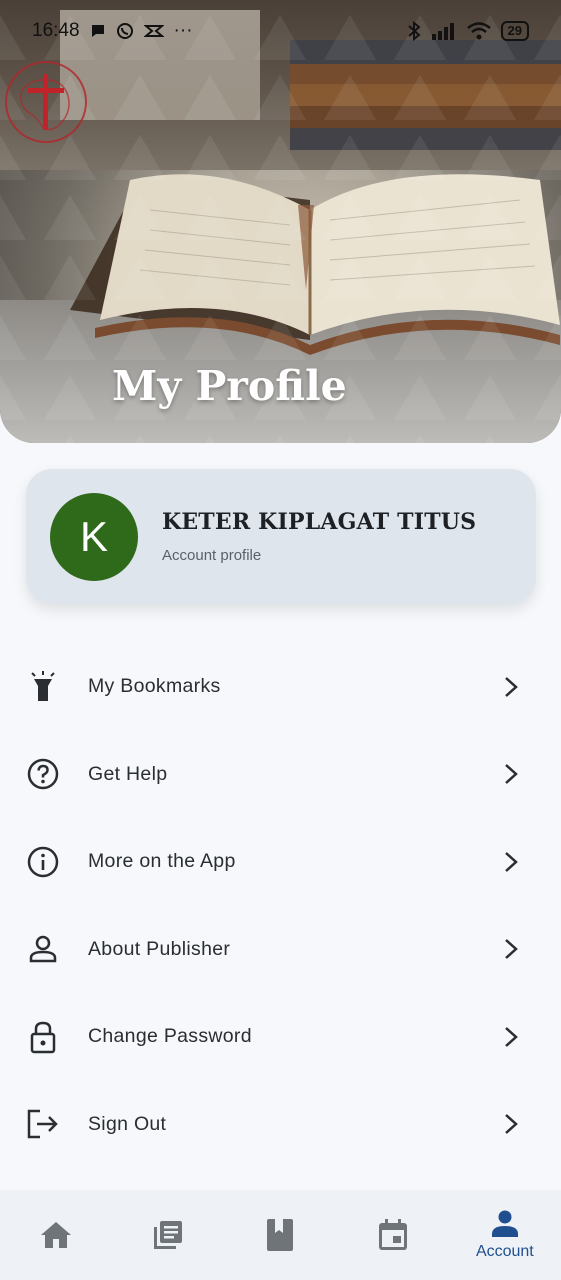  I want to click on wifi-icon, so click(478, 31).